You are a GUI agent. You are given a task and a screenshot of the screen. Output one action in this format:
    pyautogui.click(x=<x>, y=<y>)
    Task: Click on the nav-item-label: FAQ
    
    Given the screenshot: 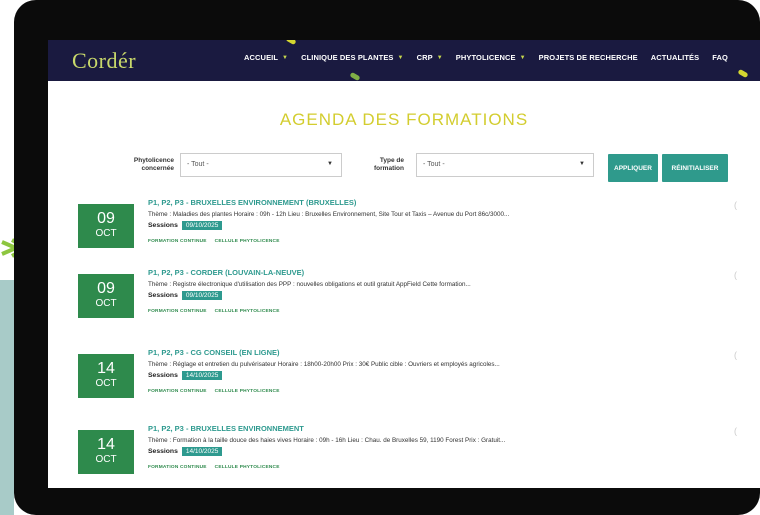 What is the action you would take?
    pyautogui.click(x=720, y=57)
    